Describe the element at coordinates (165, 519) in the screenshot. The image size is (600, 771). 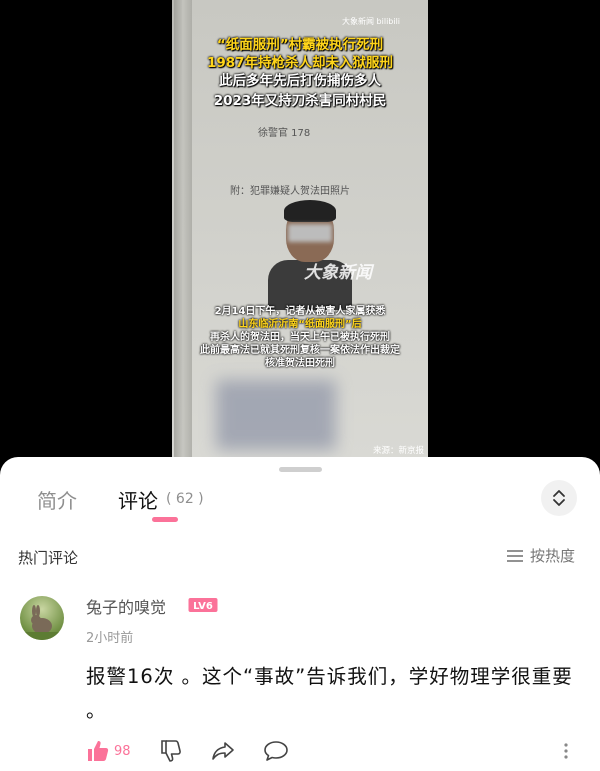
I see `tab-indicator` at that location.